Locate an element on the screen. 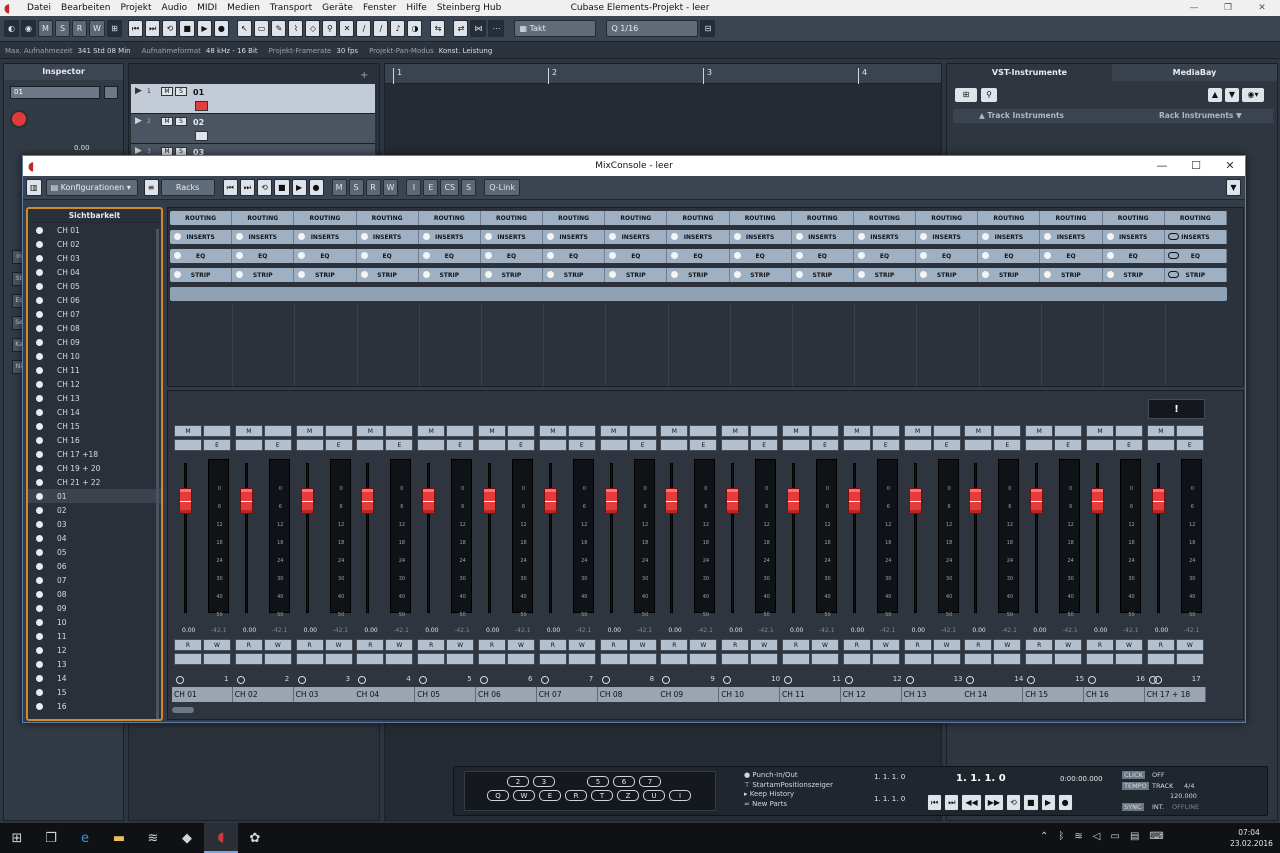  rack-routing-ch11: ROUTING is located at coordinates (823, 218).